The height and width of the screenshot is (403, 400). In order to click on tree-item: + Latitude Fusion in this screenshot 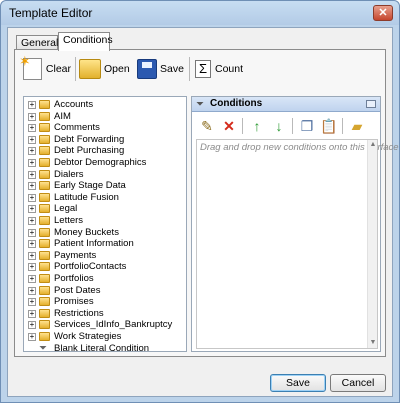, I will do `click(104, 198)`.